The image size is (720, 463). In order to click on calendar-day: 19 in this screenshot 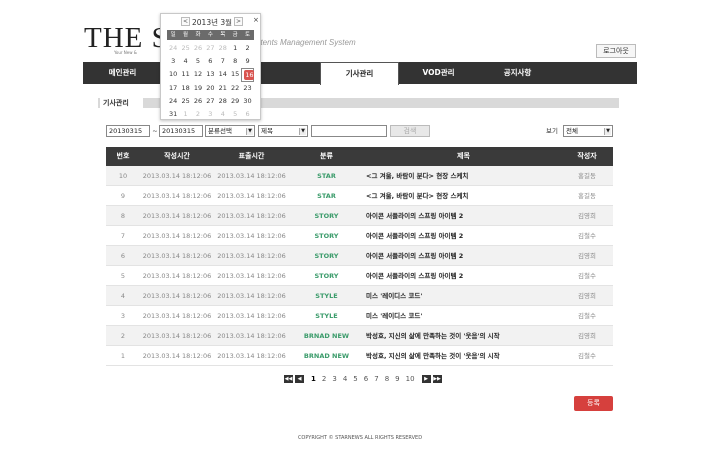, I will do `click(198, 88)`.